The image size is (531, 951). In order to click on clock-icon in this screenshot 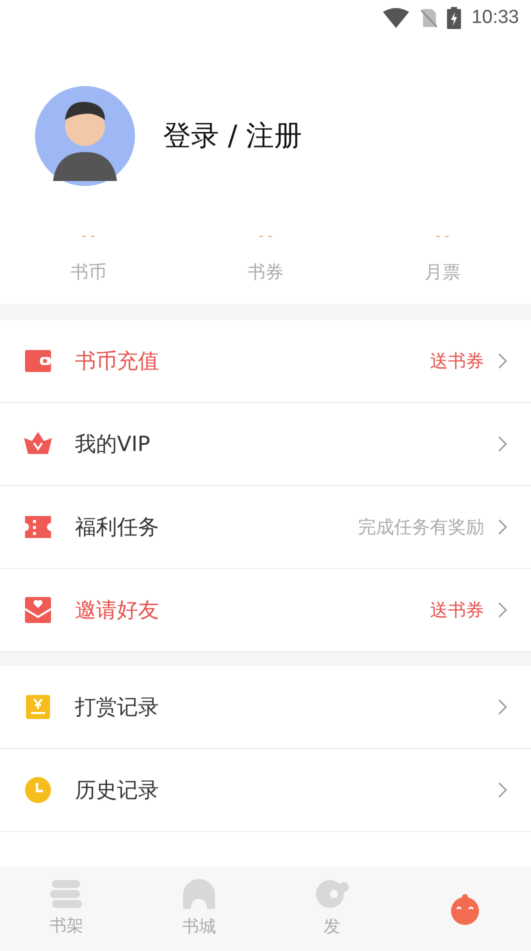, I will do `click(38, 790)`.